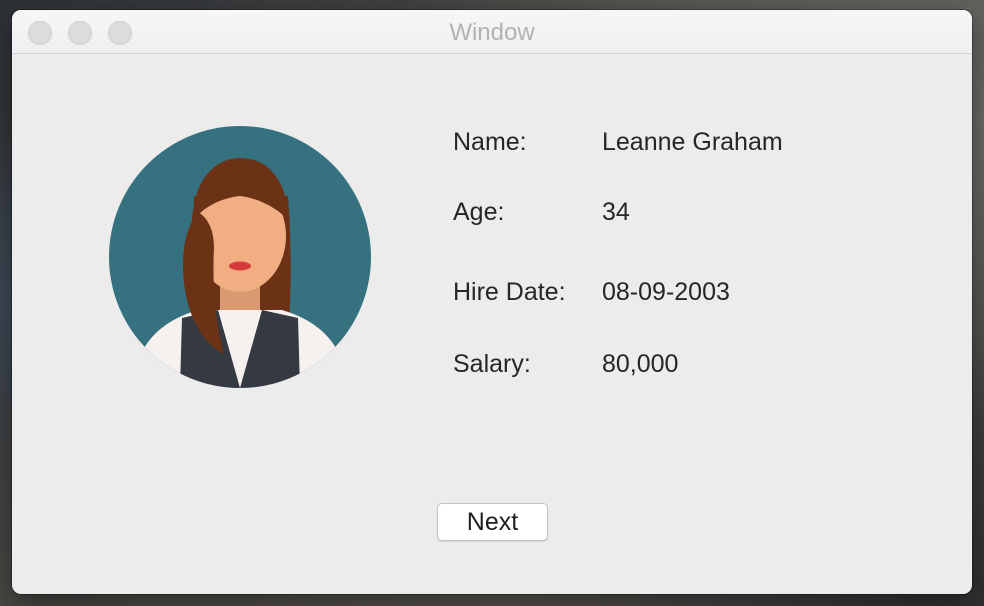 The width and height of the screenshot is (984, 606). I want to click on salary-value: 80,000, so click(640, 364).